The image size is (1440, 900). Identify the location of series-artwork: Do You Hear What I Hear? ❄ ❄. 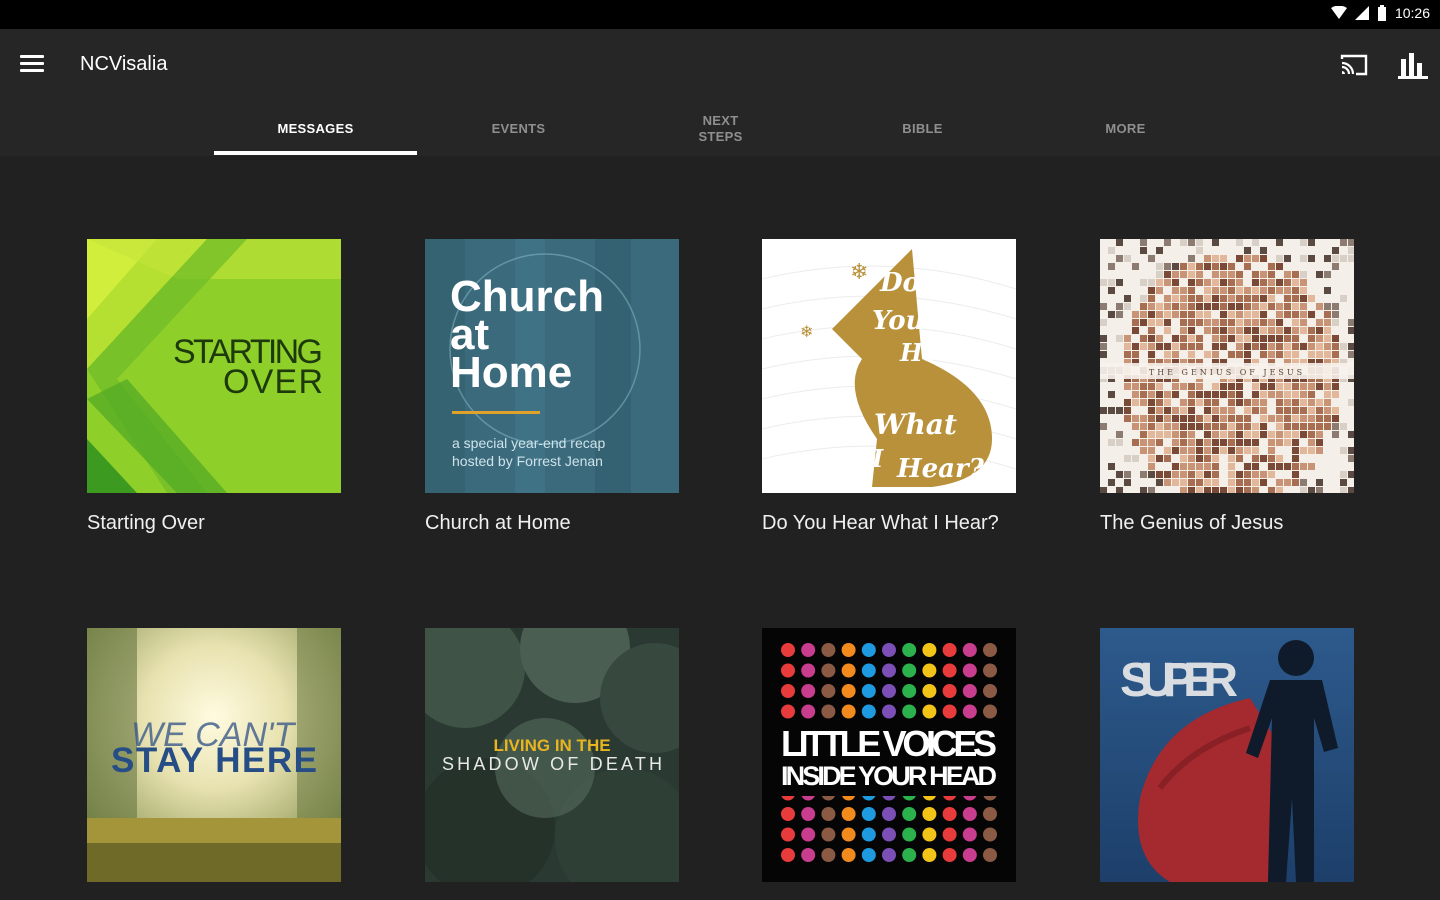
(889, 366).